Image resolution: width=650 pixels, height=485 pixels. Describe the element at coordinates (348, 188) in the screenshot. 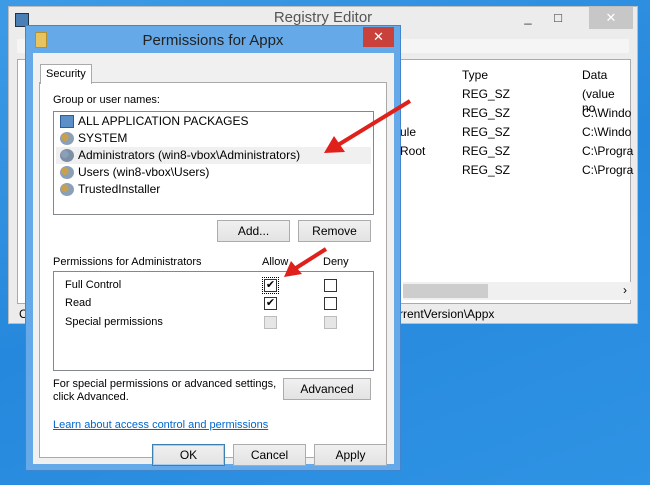

I see `annotation-overlay` at that location.